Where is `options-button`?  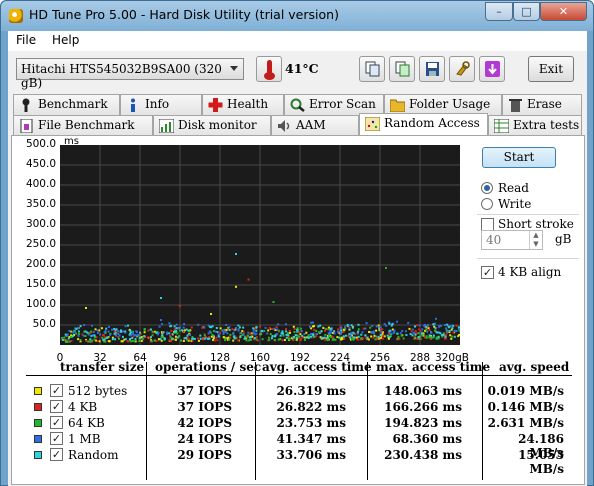 options-button is located at coordinates (462, 69).